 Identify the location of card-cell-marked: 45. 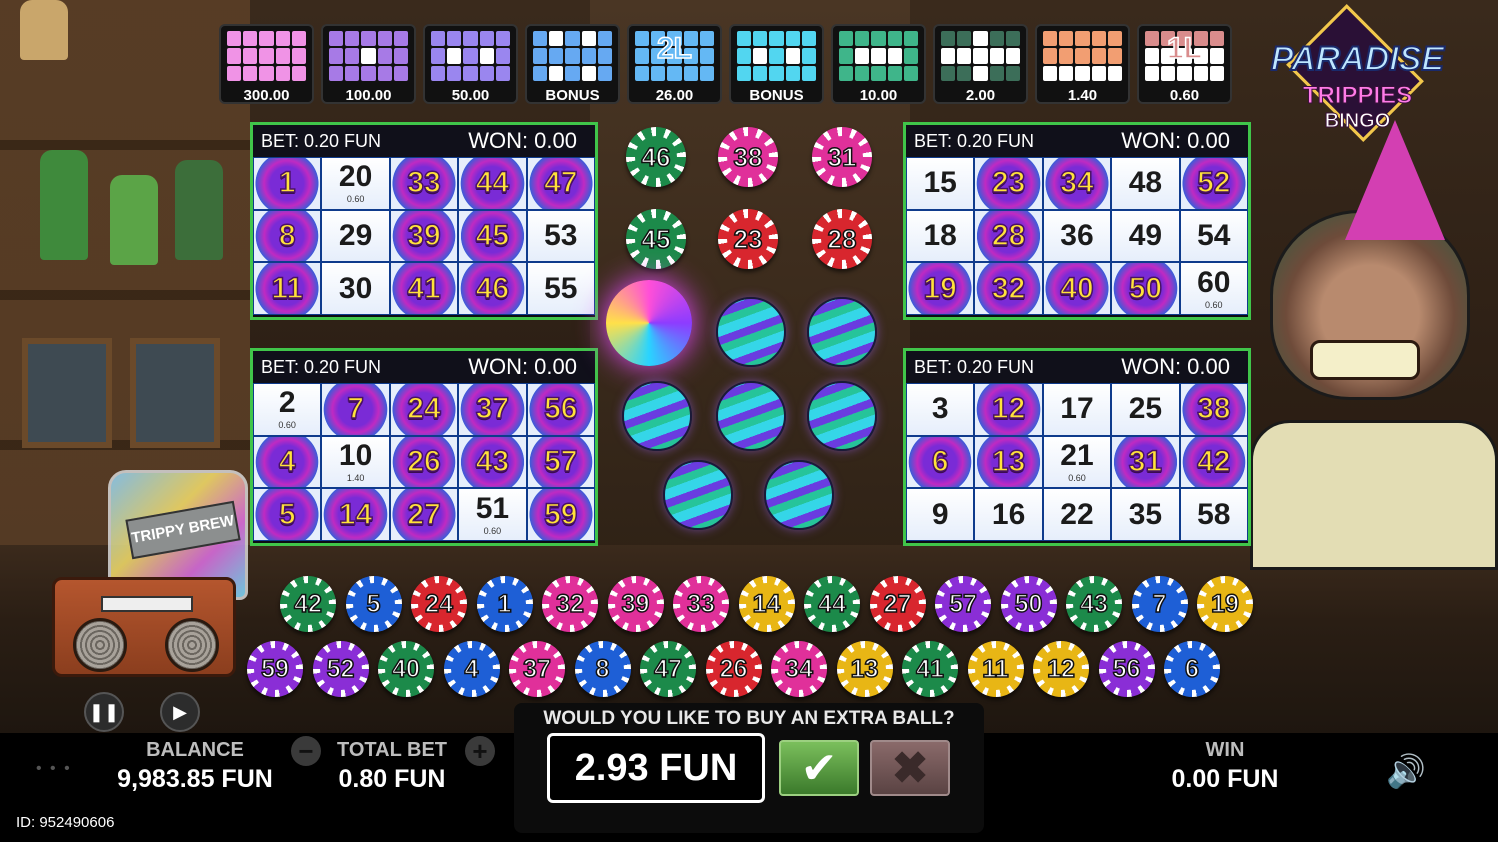
(492, 236).